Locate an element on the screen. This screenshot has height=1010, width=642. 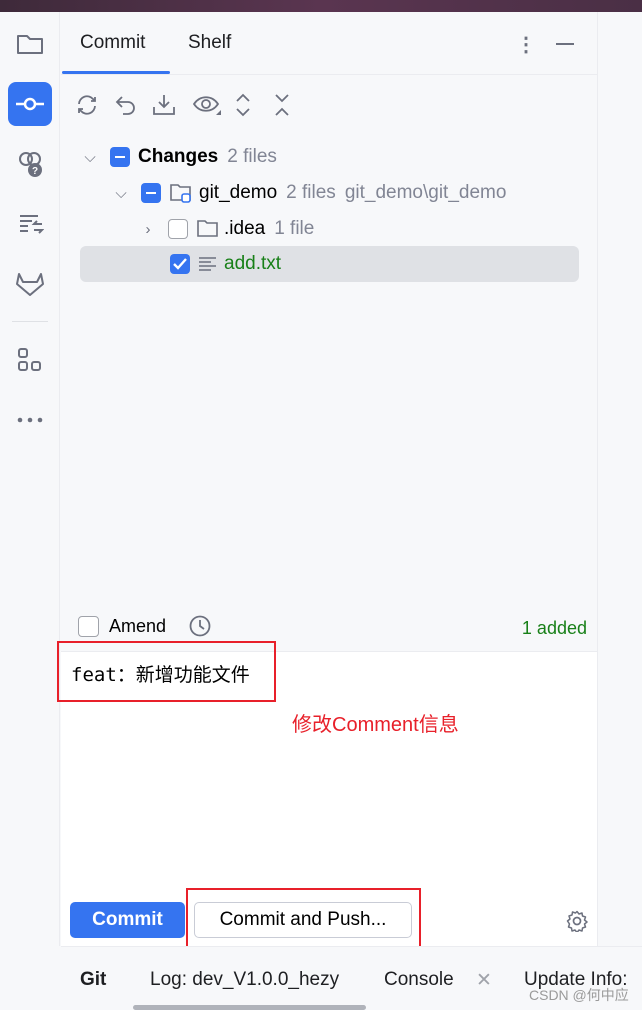
pull-requests-icon: ? is located at coordinates (30, 164).